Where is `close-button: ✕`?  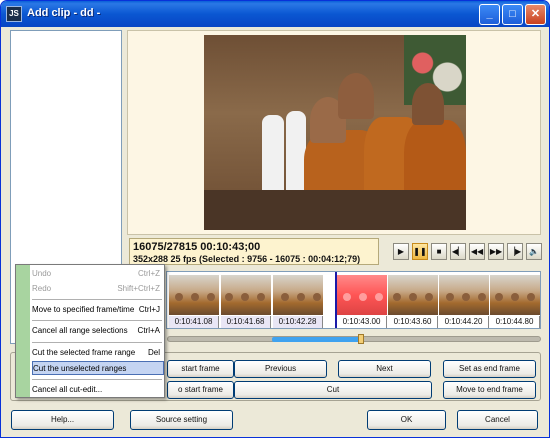
close-button: ✕ is located at coordinates (535, 14).